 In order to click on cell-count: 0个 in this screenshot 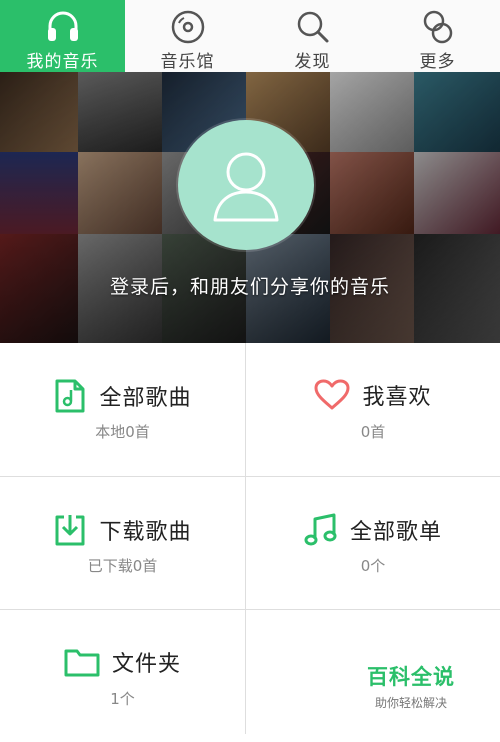, I will do `click(373, 566)`.